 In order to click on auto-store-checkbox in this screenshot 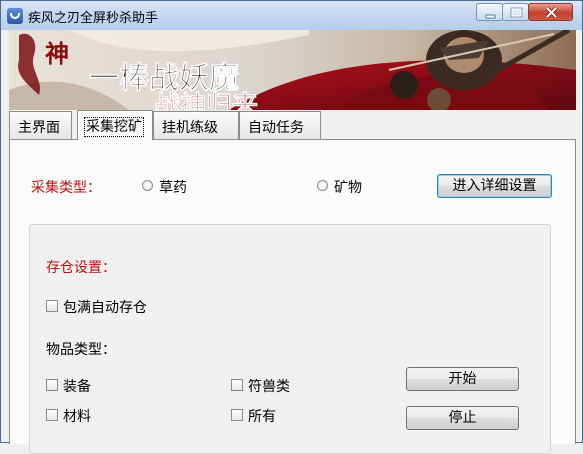, I will do `click(52, 306)`.